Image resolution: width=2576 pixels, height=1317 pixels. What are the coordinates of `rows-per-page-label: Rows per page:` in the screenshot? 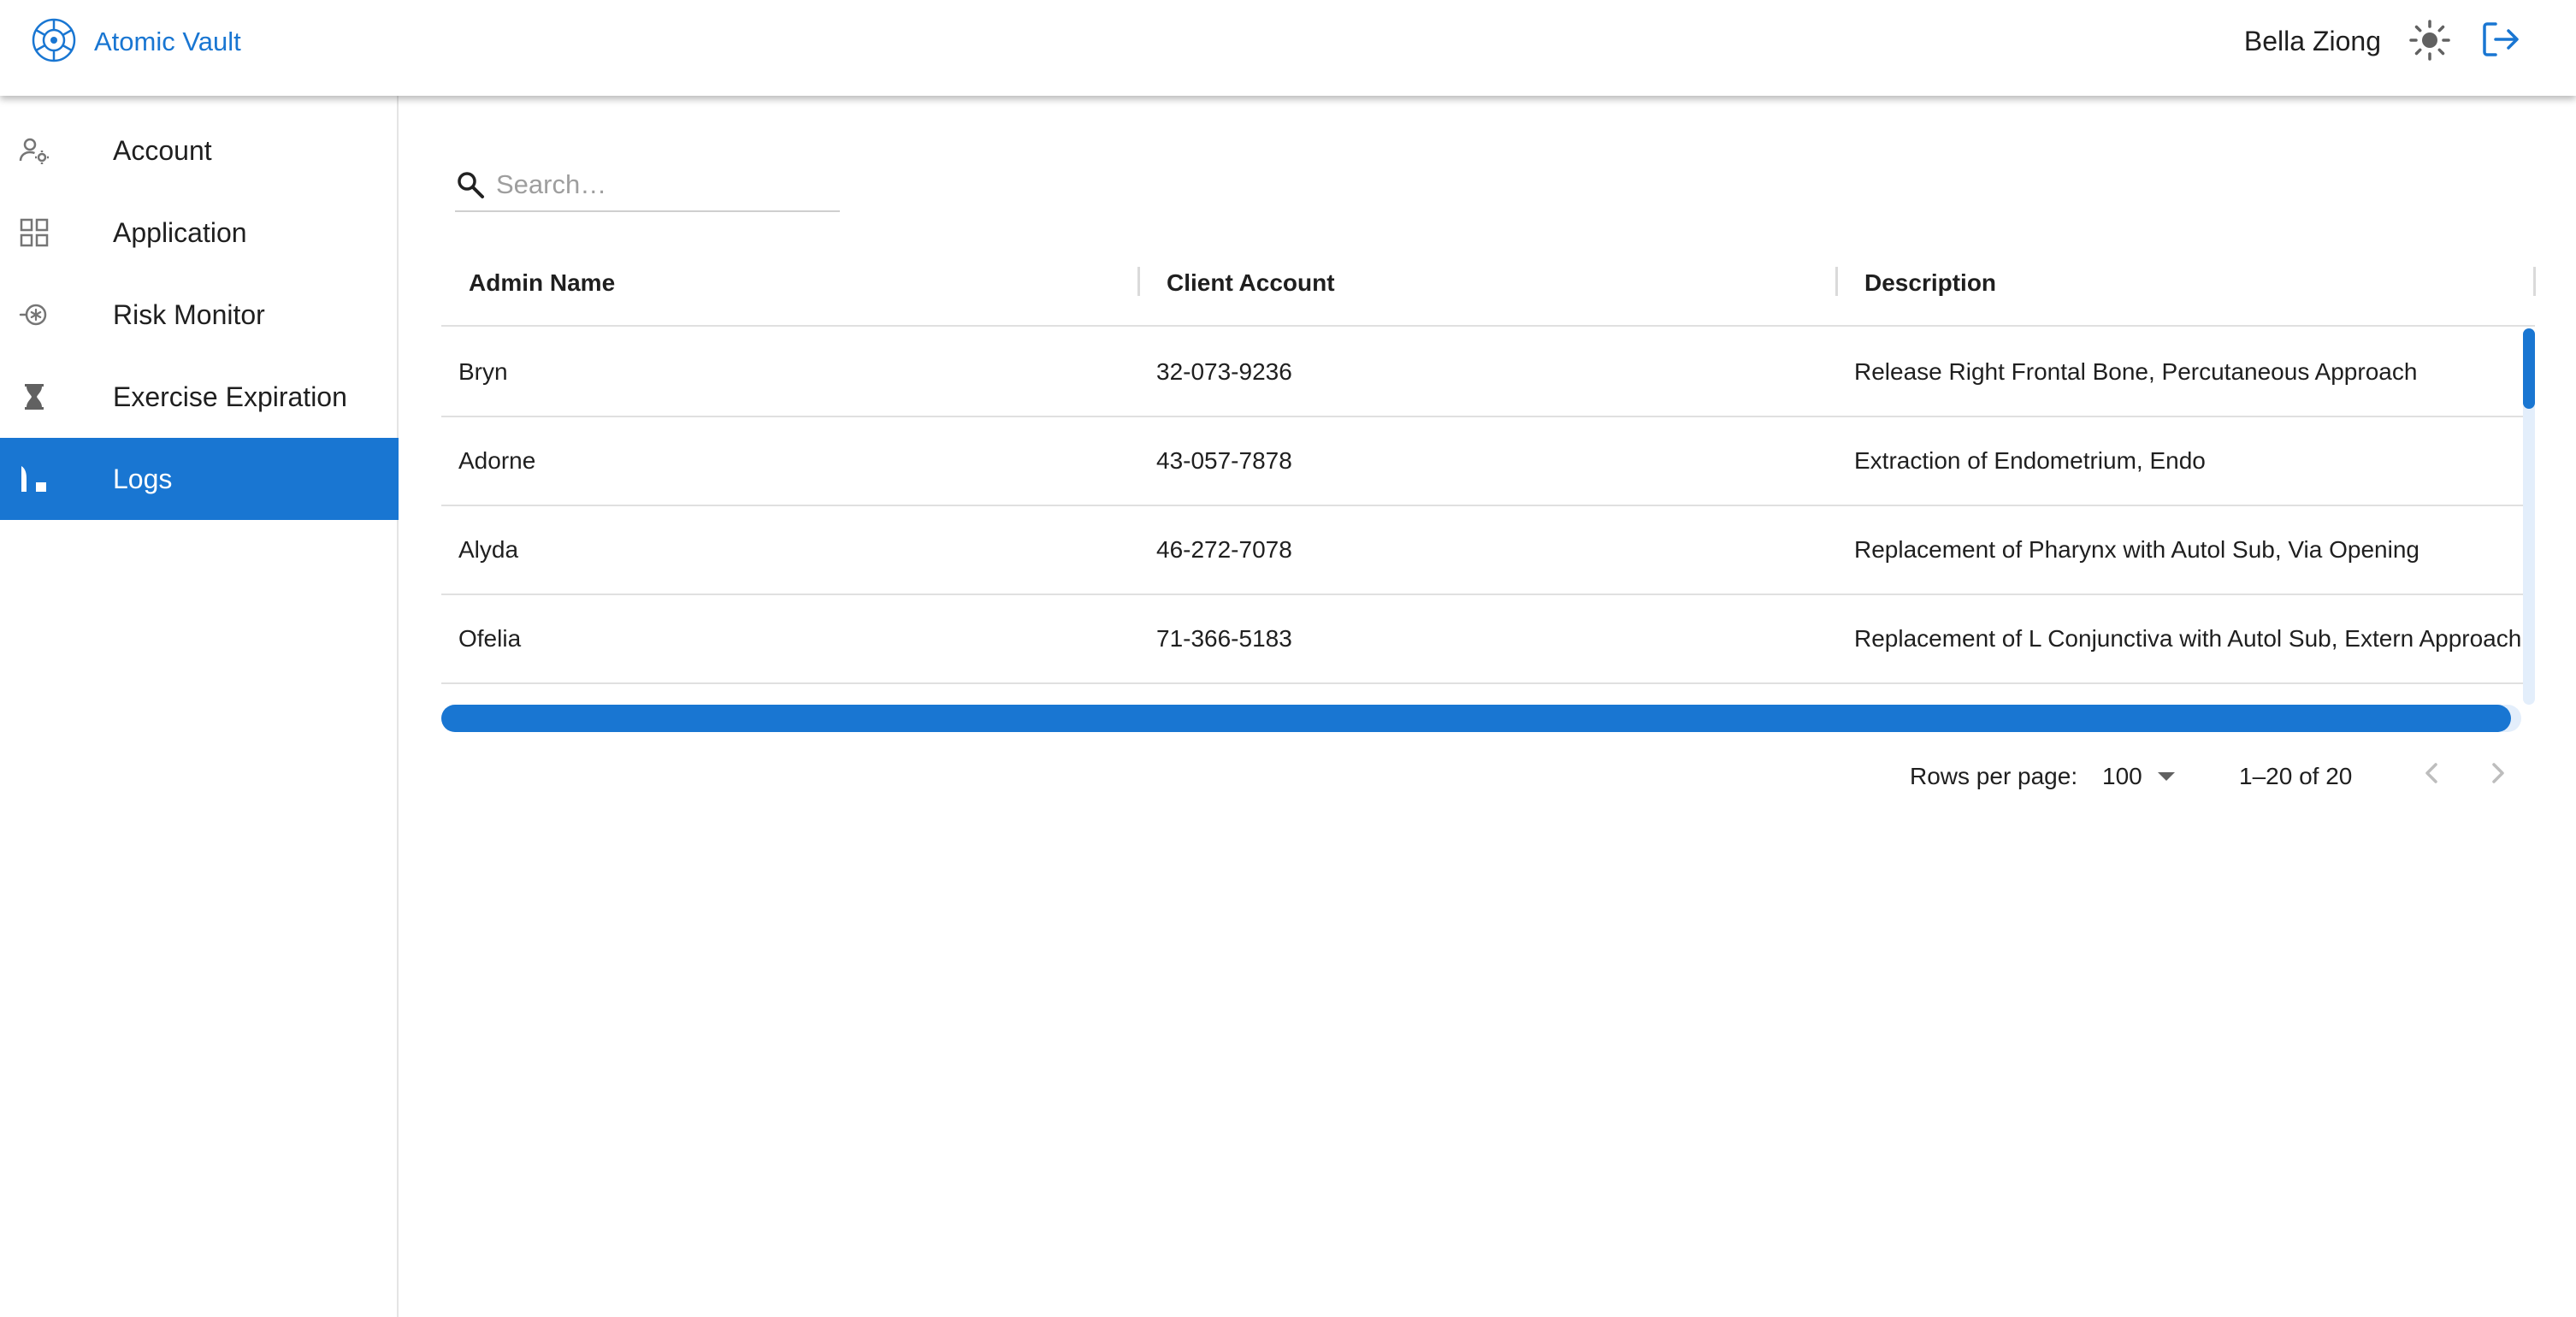 It's located at (1994, 776).